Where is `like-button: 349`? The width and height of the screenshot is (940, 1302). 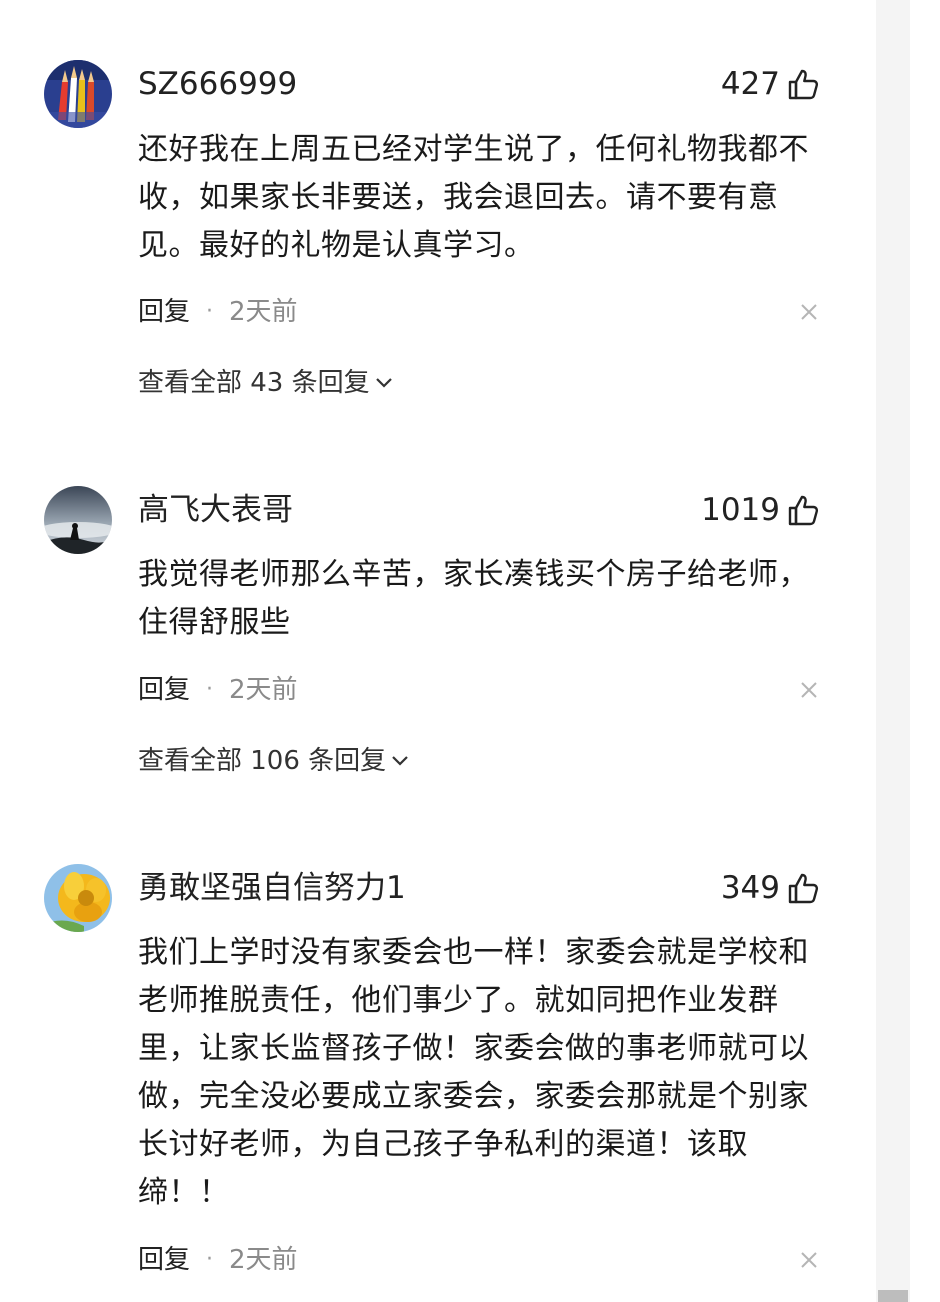
like-button: 349 is located at coordinates (770, 888).